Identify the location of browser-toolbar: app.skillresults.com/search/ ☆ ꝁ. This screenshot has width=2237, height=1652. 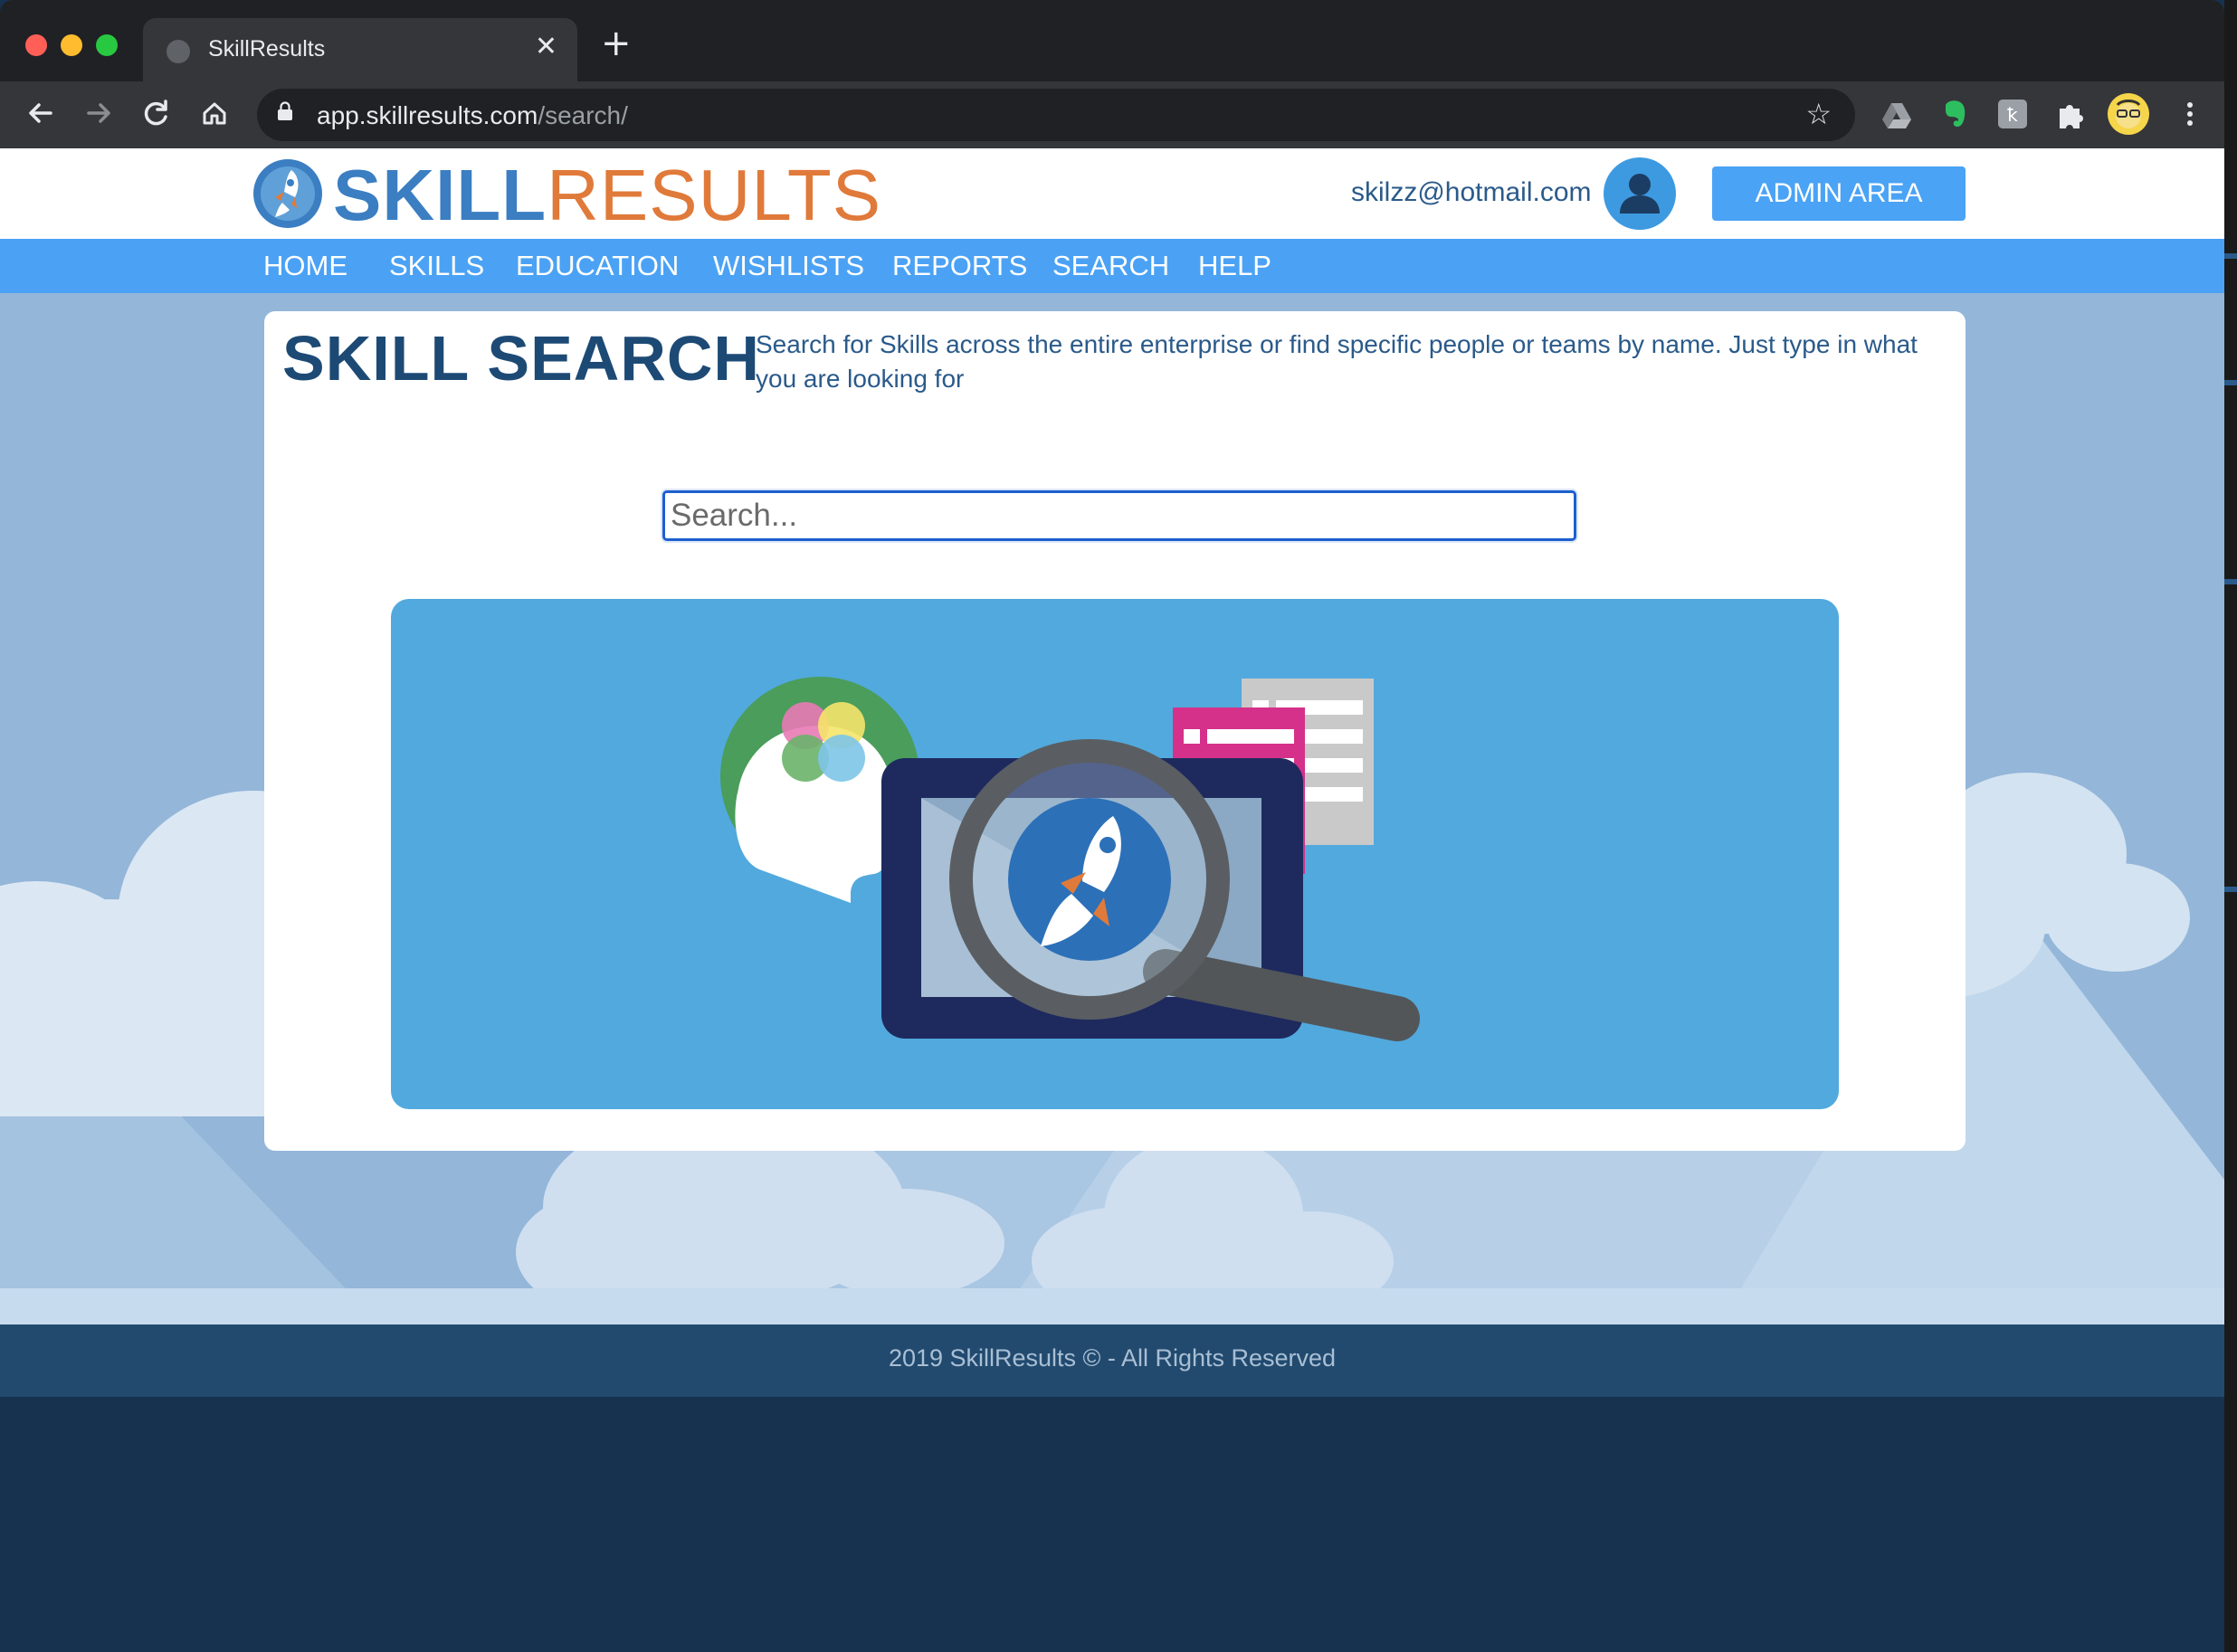
(1112, 115).